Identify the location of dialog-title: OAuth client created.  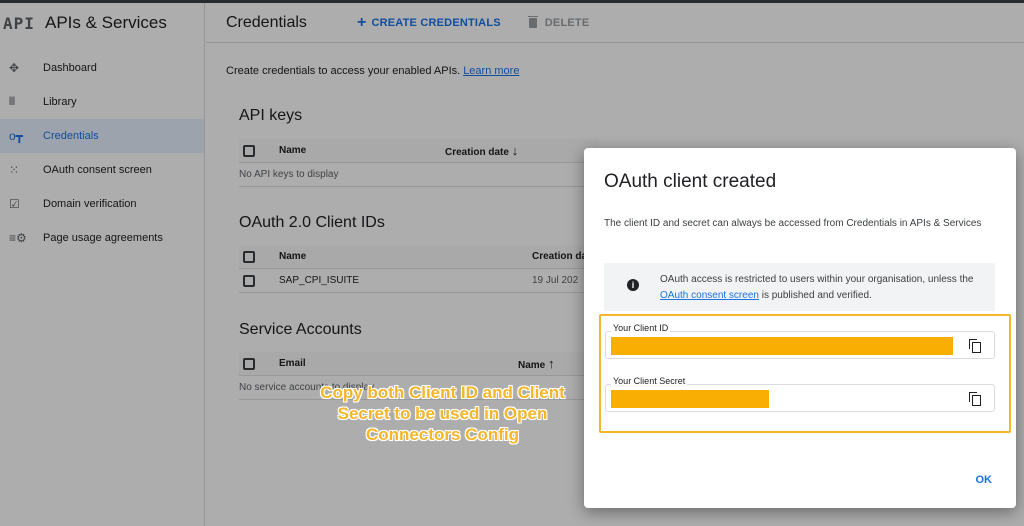
(690, 181).